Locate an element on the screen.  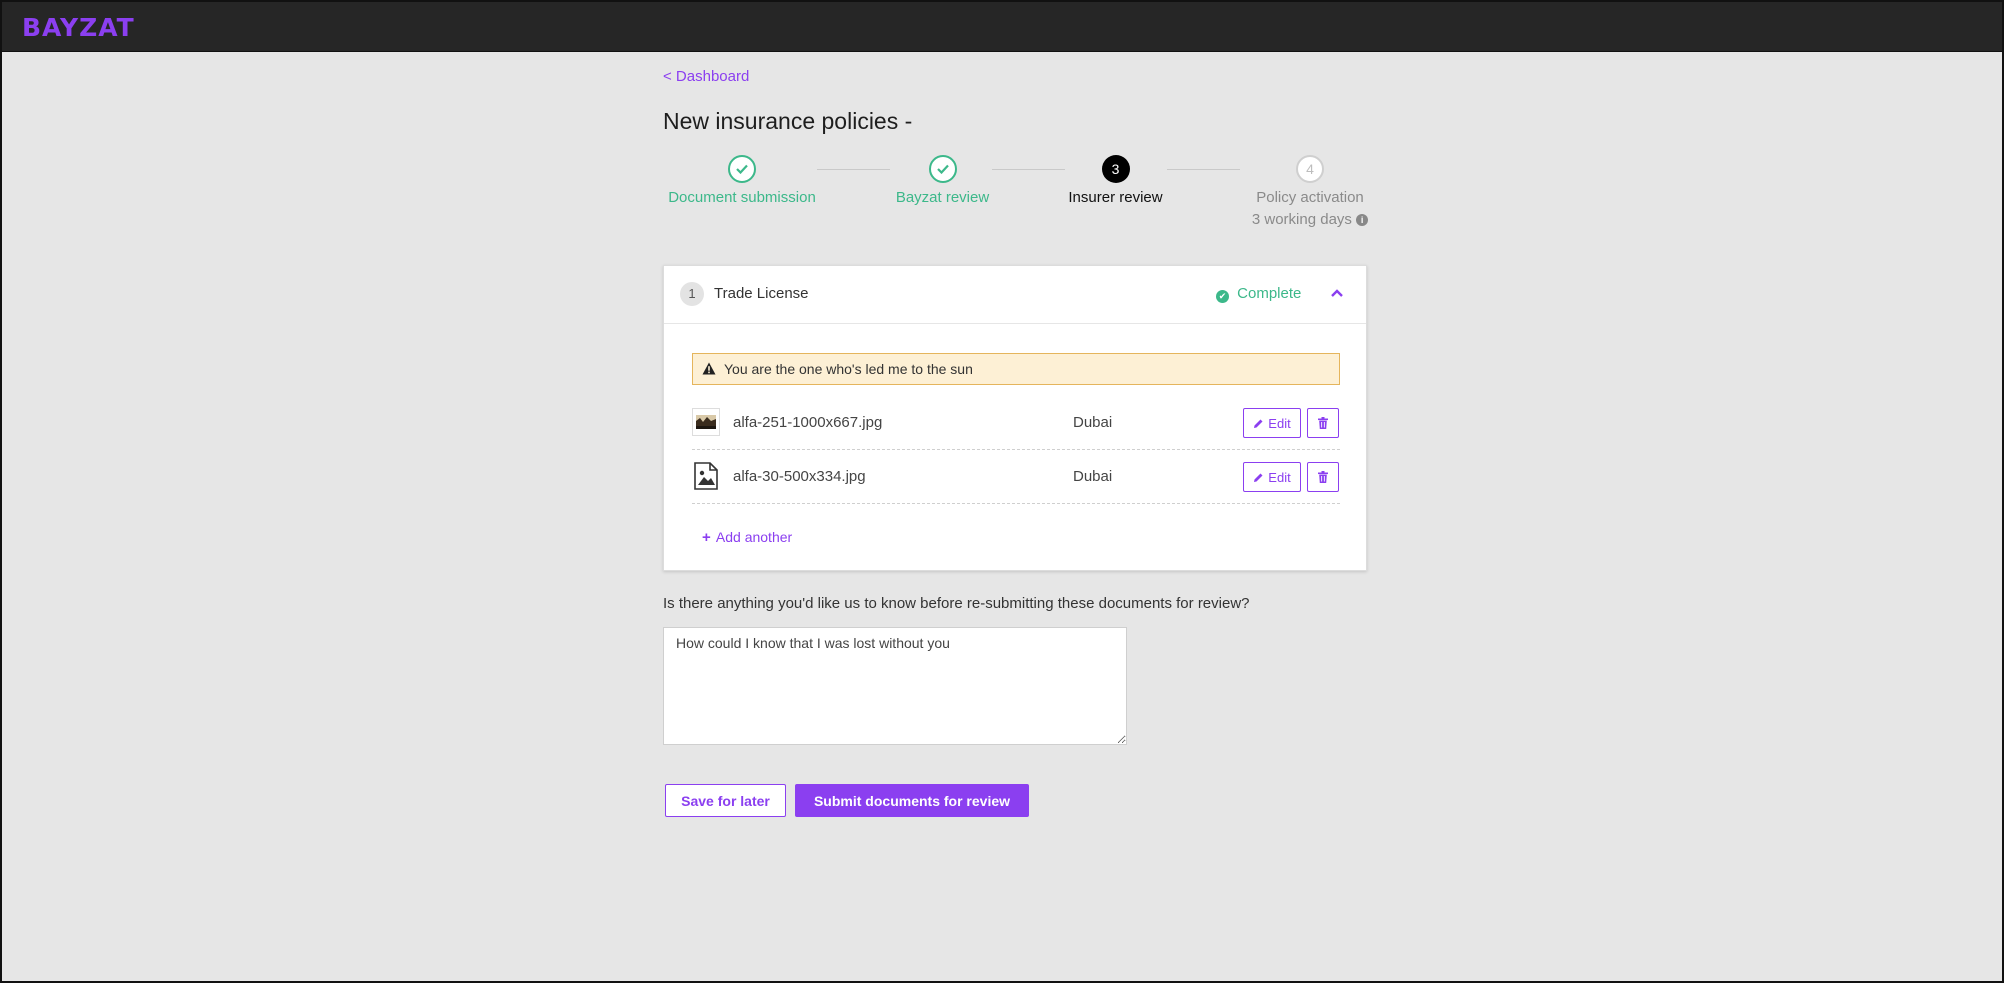
file-name: alfa-251-1000x667.jpg is located at coordinates (807, 422).